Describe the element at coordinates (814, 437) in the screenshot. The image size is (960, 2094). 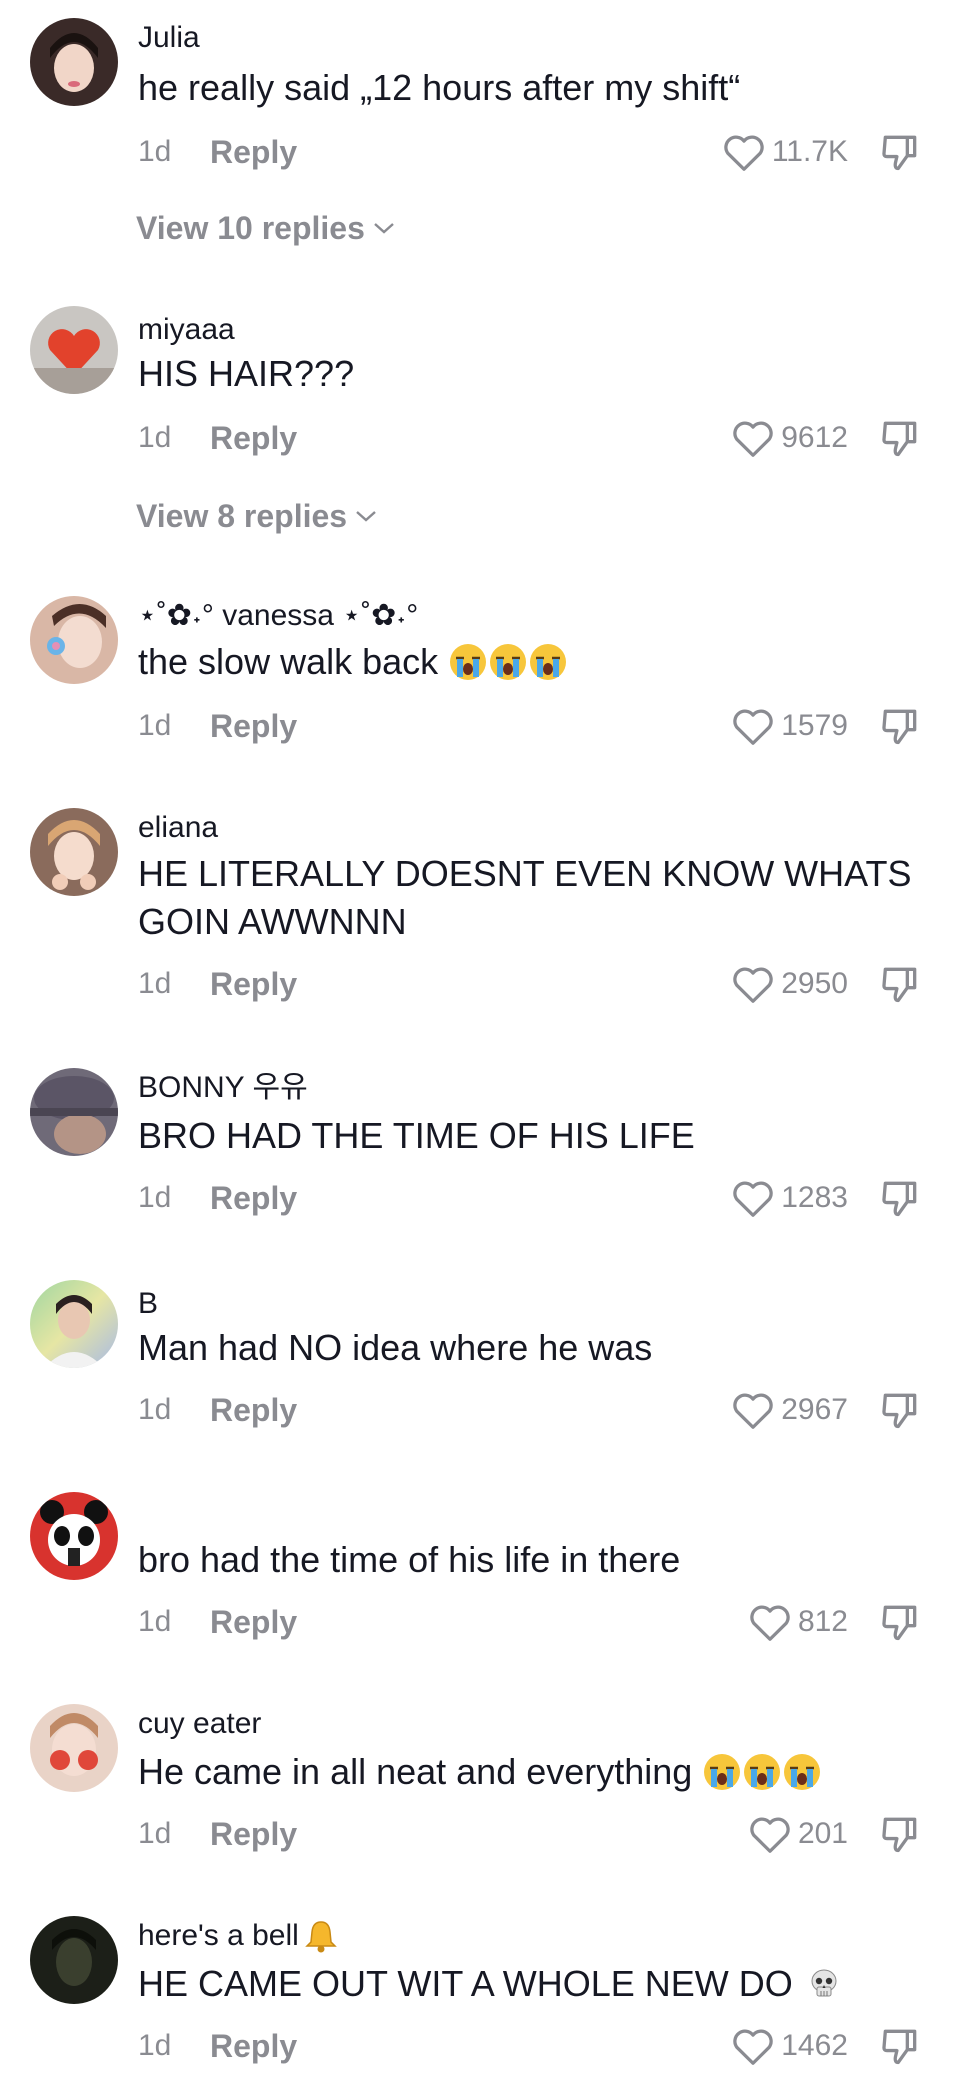
I see `like-count: 9612` at that location.